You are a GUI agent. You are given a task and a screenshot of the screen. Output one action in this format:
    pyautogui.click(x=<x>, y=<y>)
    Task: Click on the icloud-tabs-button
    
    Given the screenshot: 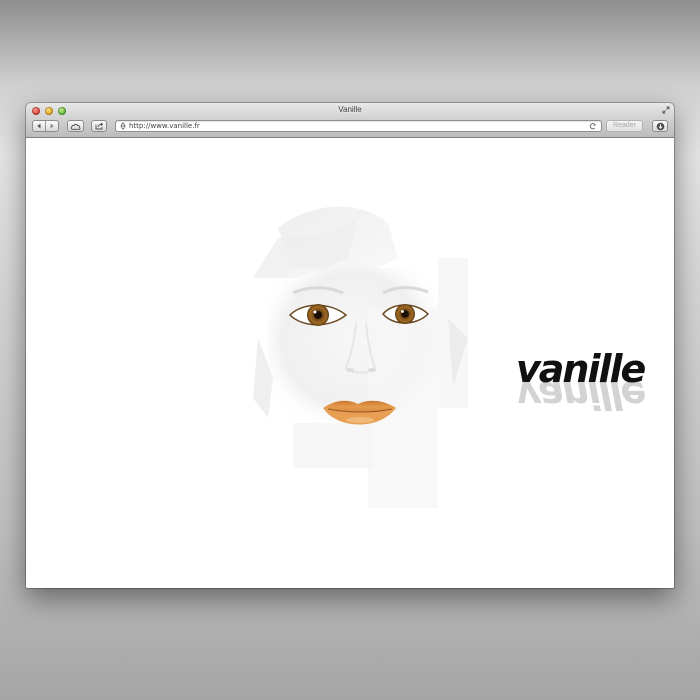 What is the action you would take?
    pyautogui.click(x=75, y=126)
    